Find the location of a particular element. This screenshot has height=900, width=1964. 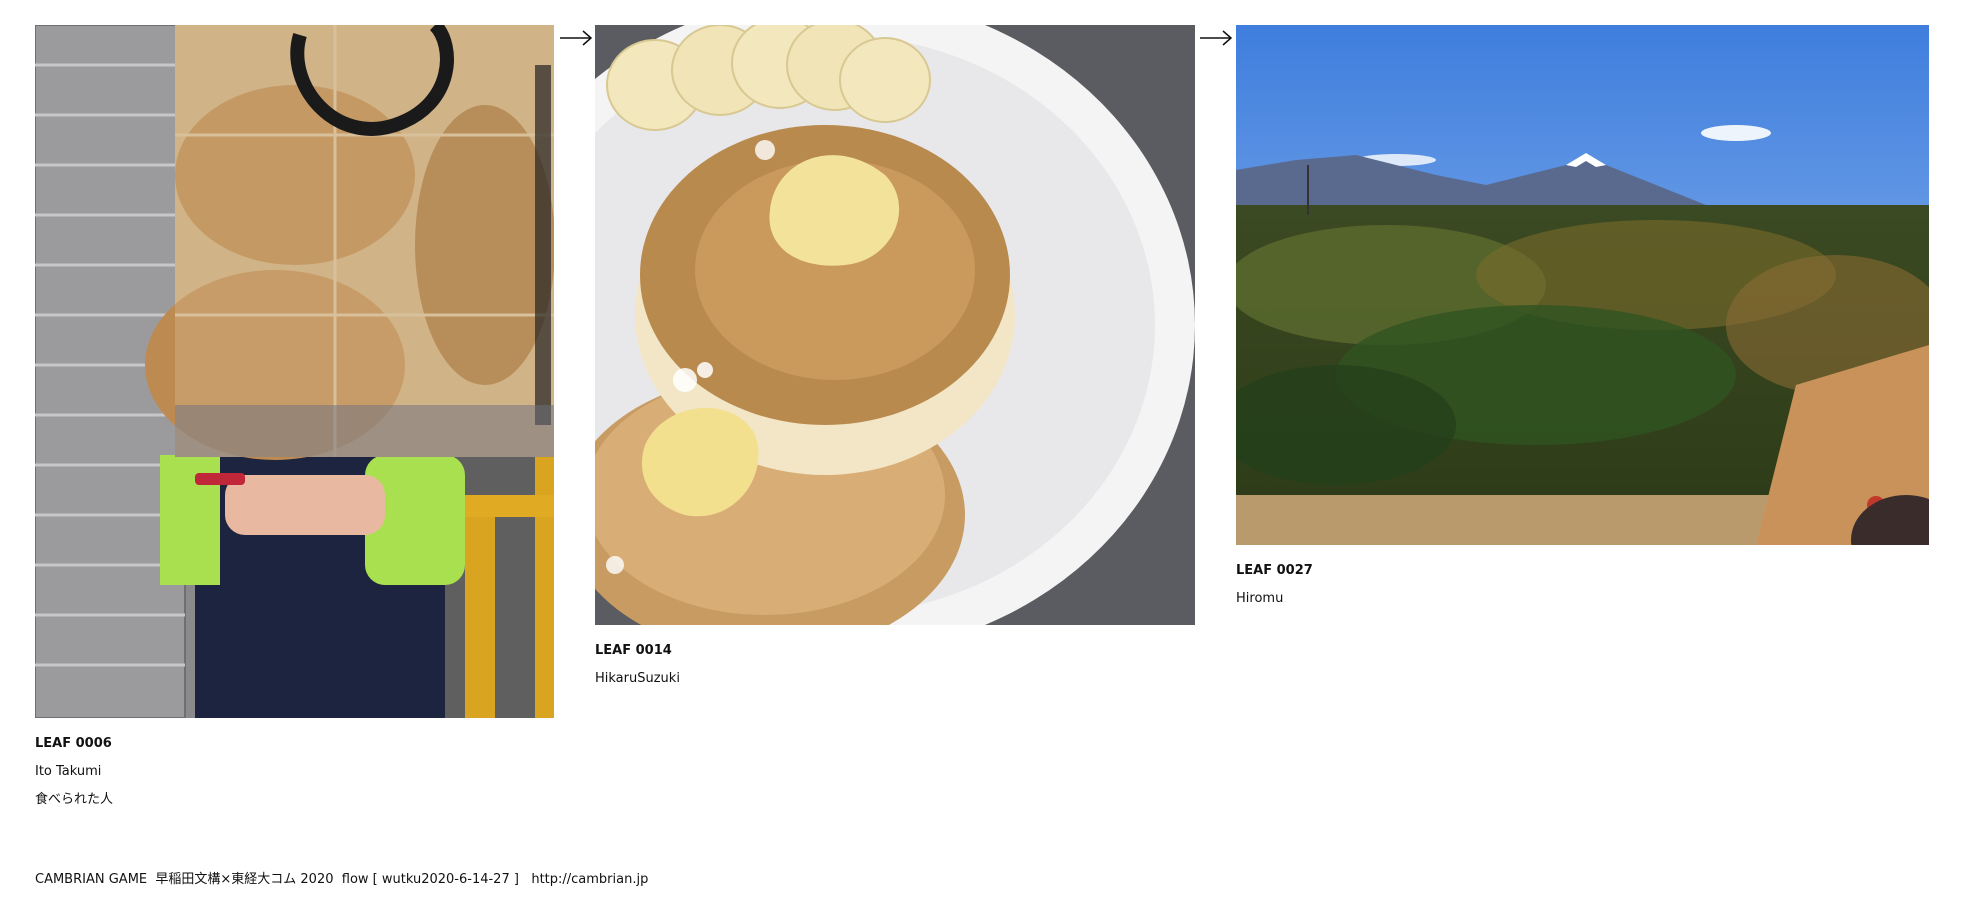

leaf-author: HikaruSuzuki is located at coordinates (895, 679).